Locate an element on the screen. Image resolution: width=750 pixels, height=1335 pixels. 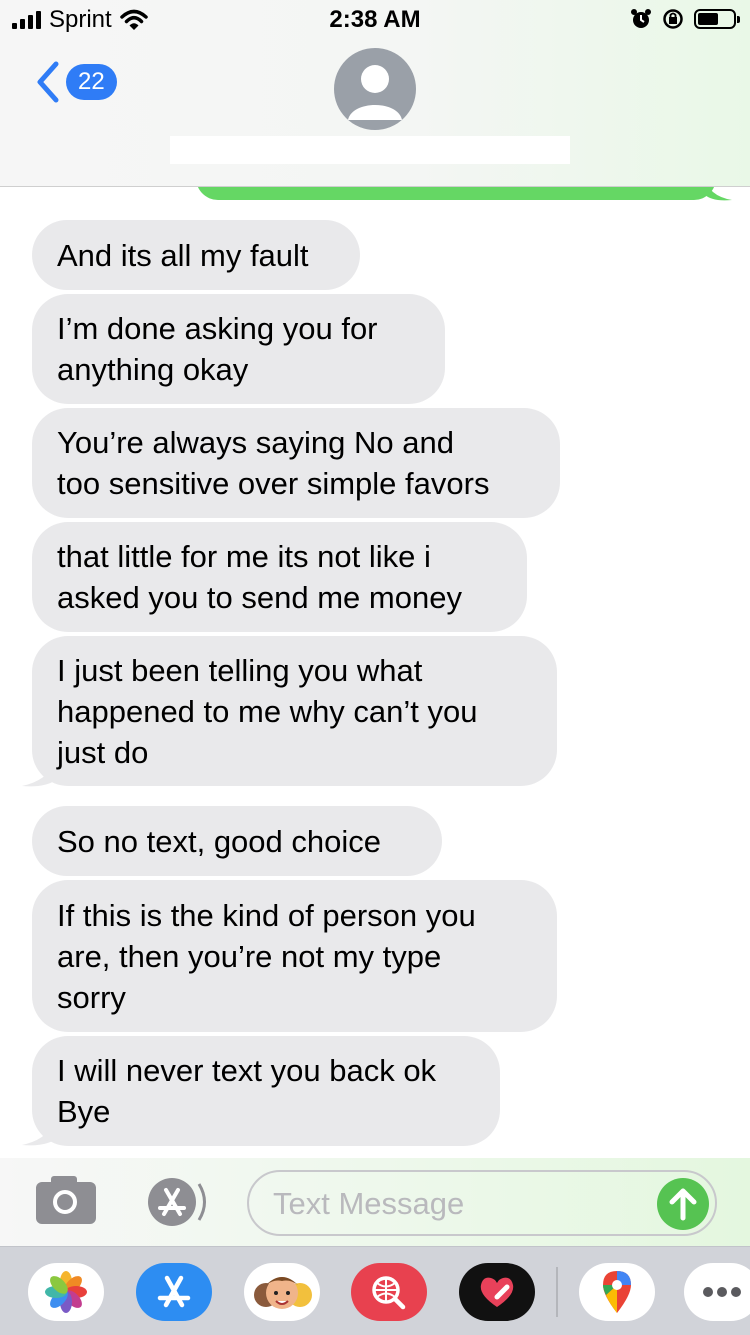
camera-icon is located at coordinates (66, 1200).